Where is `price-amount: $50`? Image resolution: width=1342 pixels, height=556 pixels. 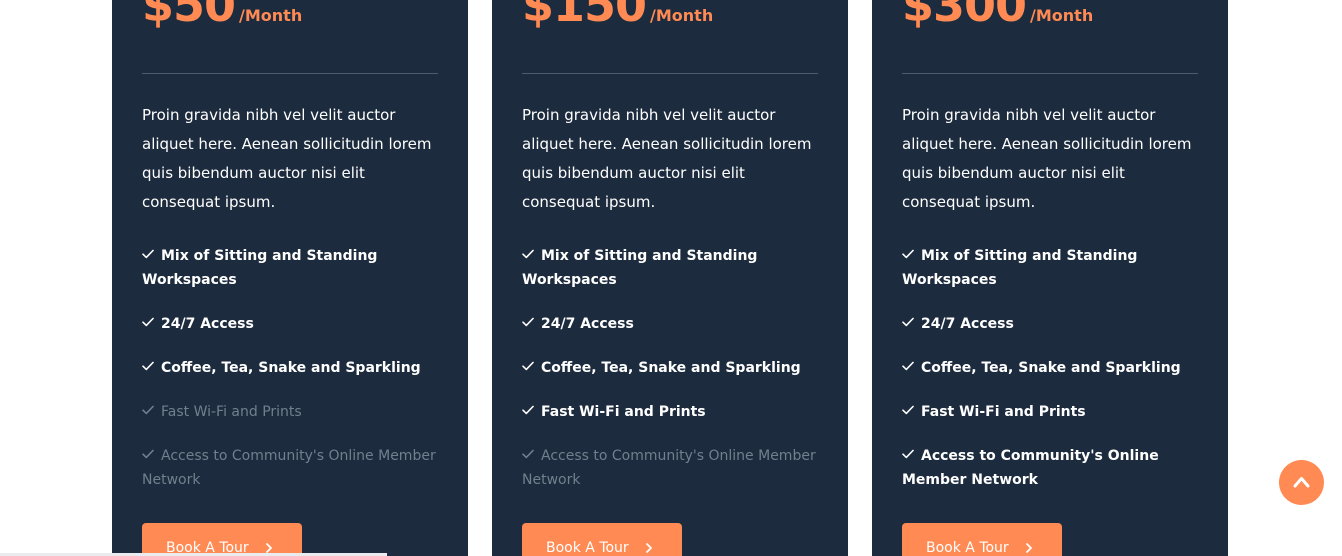
price-amount: $50 is located at coordinates (189, 16).